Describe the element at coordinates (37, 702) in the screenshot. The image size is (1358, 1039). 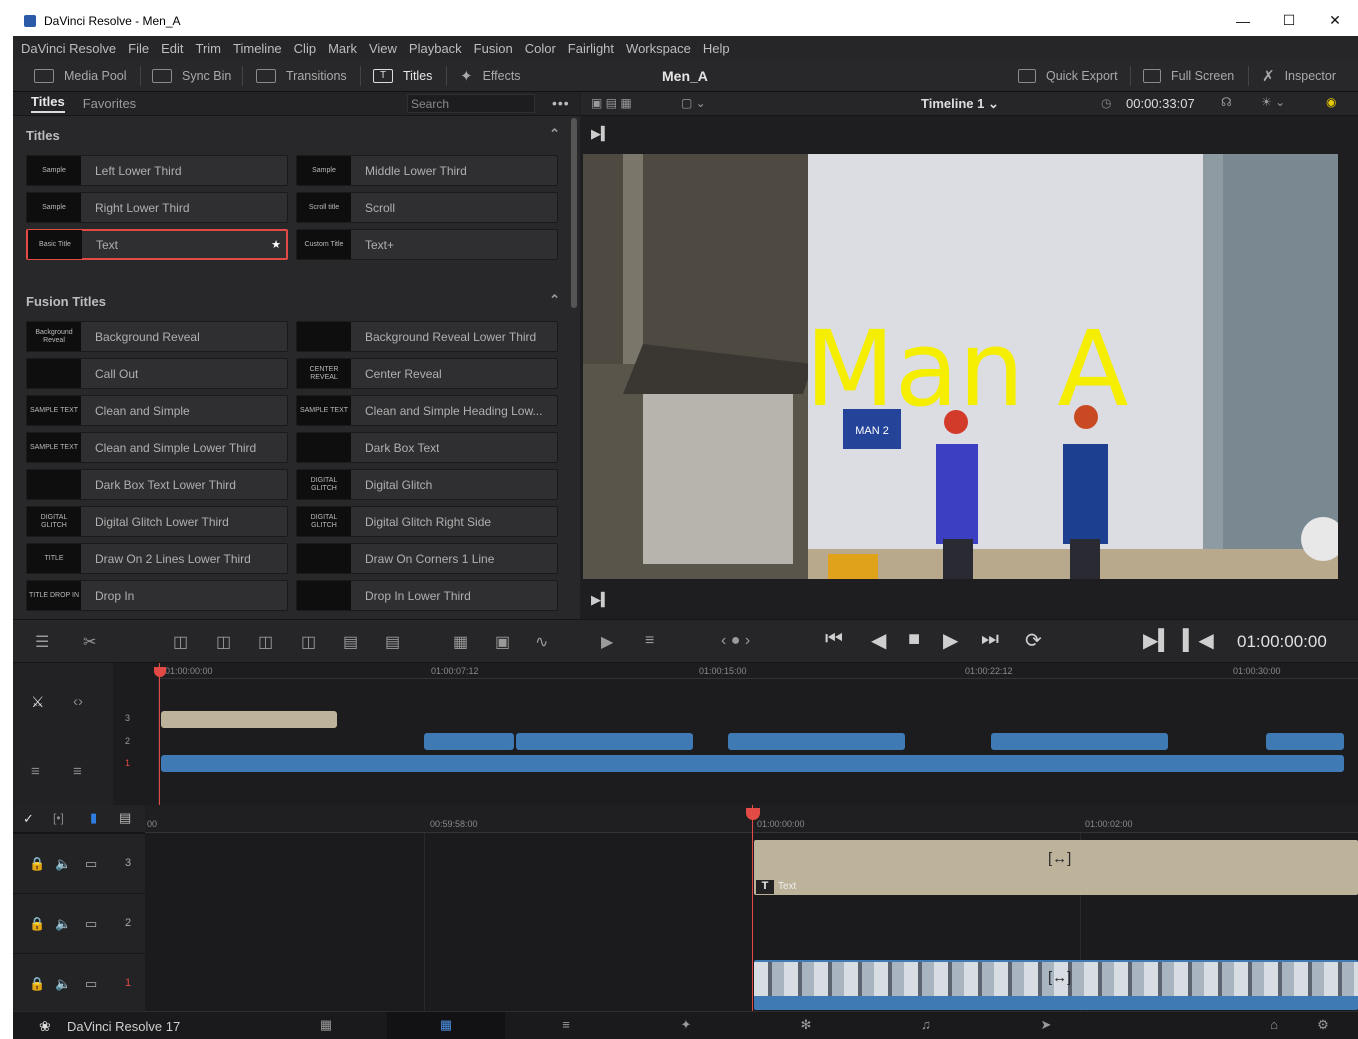
I see `track-height-icon: ⚔` at that location.